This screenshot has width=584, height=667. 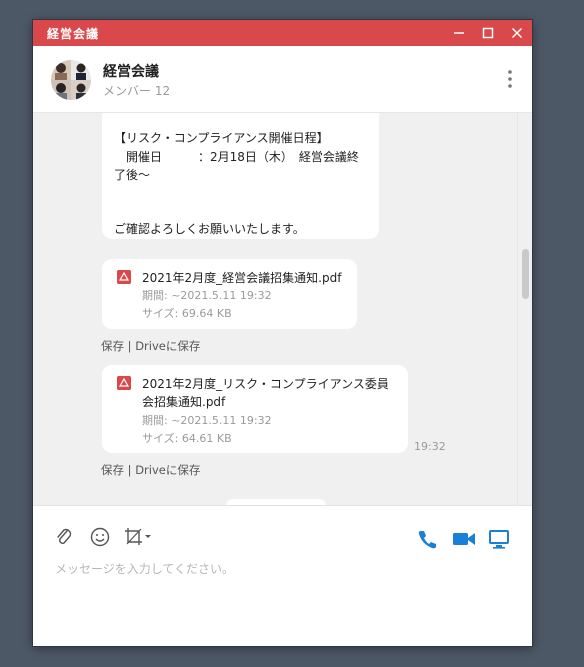 What do you see at coordinates (138, 537) in the screenshot?
I see `crop-icon` at bounding box center [138, 537].